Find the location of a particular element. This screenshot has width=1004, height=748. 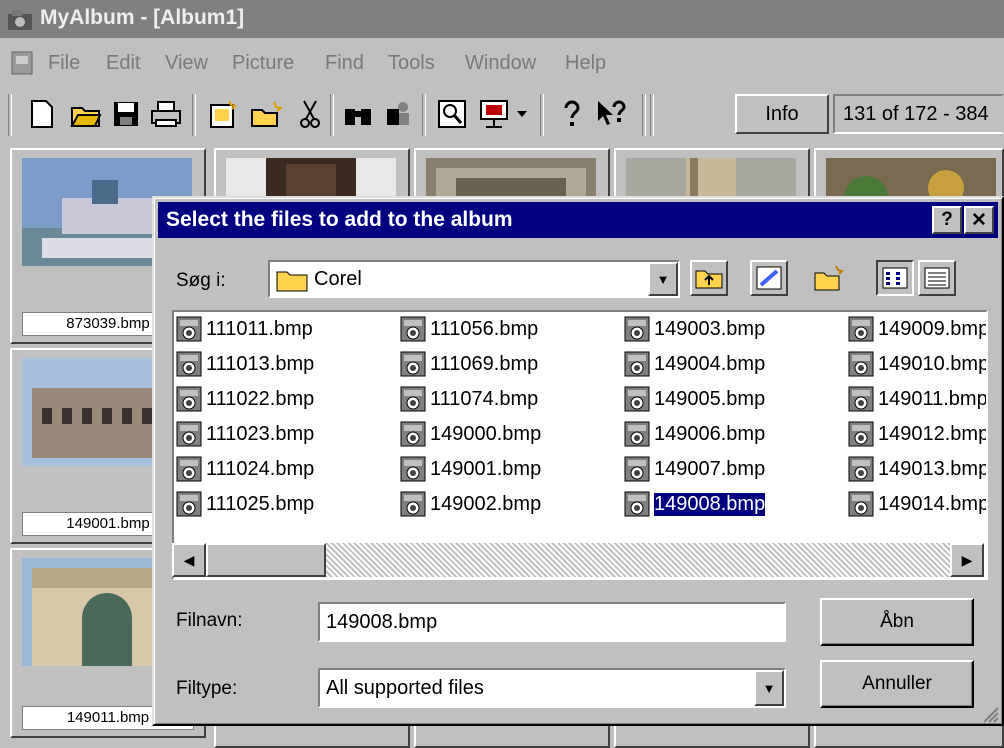

new-folder-icon is located at coordinates (266, 114).